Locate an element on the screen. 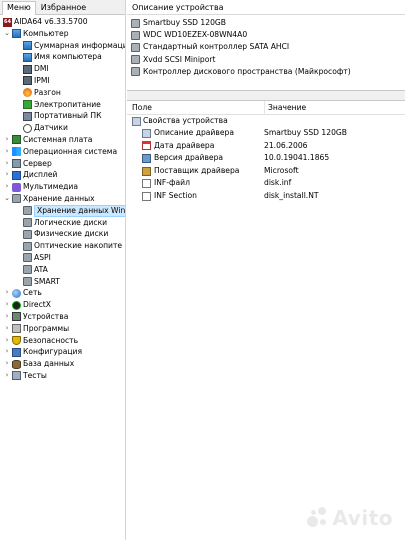 Image resolution: width=405 pixels, height=540 pixels. laptop-icon is located at coordinates (27, 116).